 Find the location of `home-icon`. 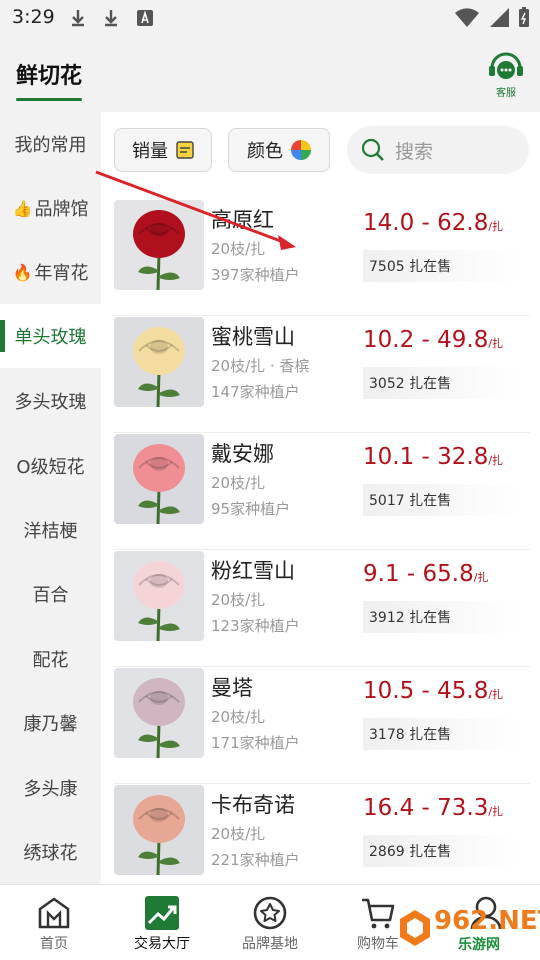

home-icon is located at coordinates (54, 913).